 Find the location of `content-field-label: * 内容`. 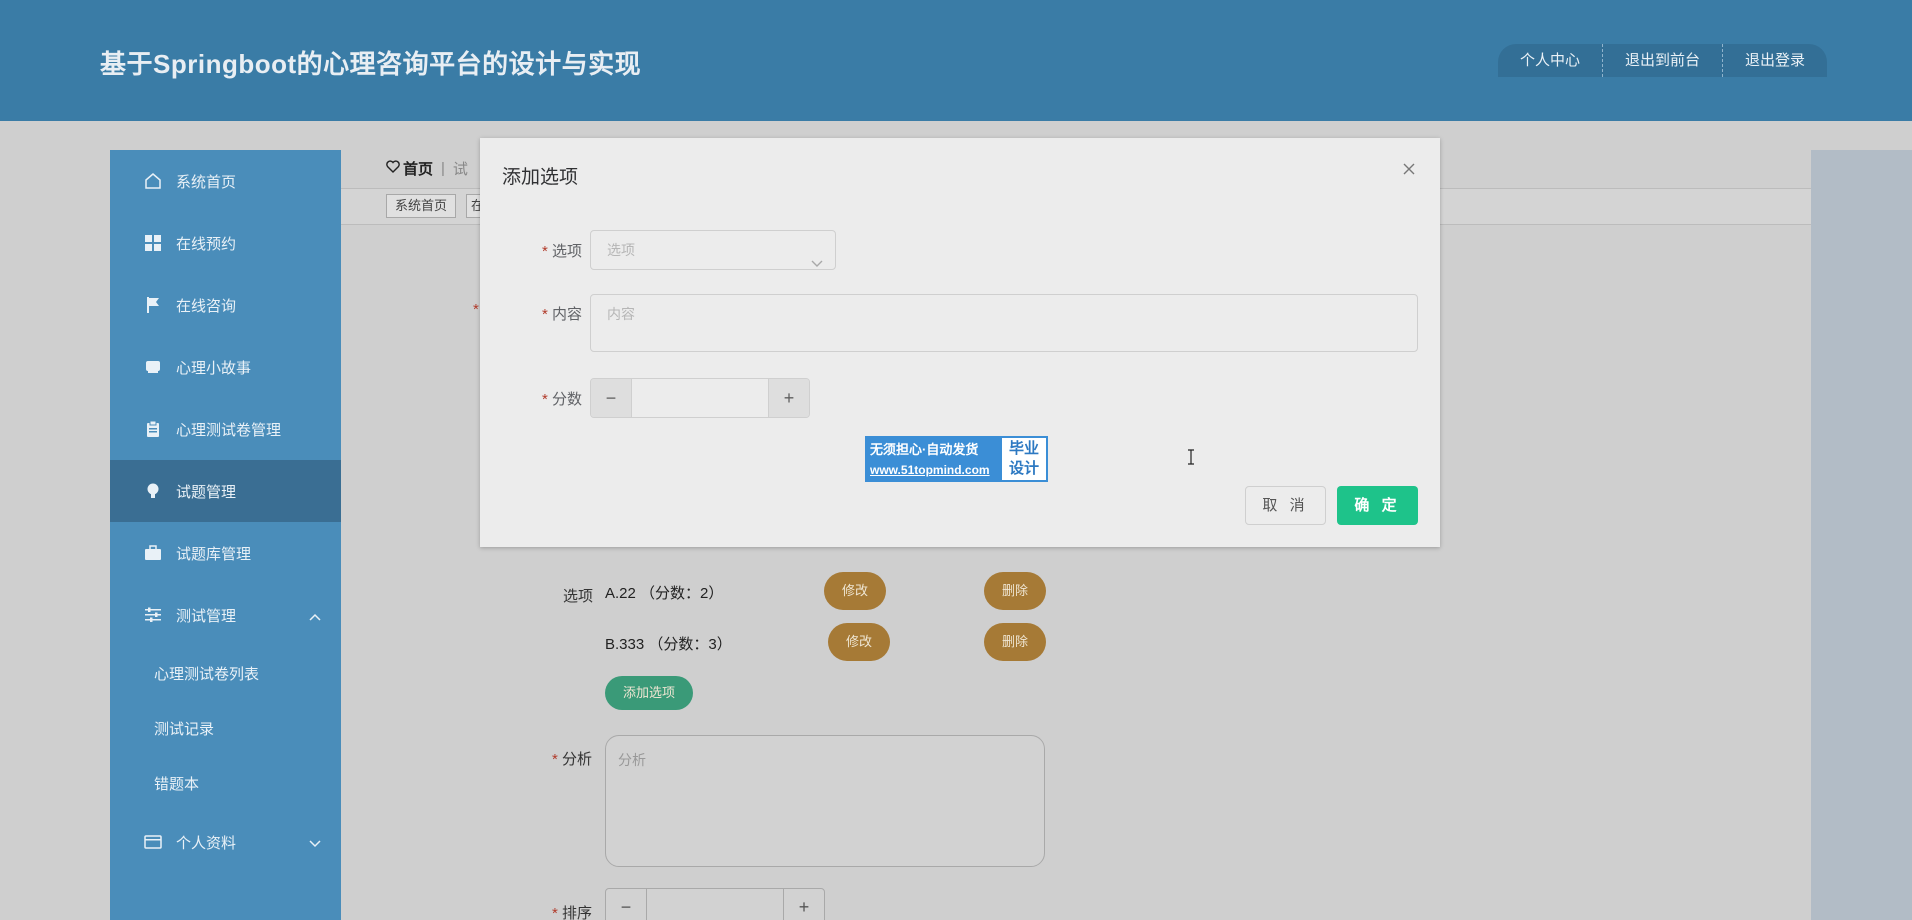

content-field-label: * 内容 is located at coordinates (561, 314).